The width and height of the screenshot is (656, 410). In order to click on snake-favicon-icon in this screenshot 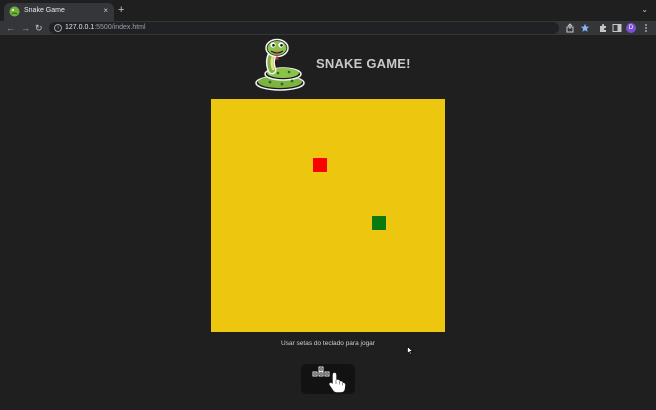, I will do `click(14, 11)`.